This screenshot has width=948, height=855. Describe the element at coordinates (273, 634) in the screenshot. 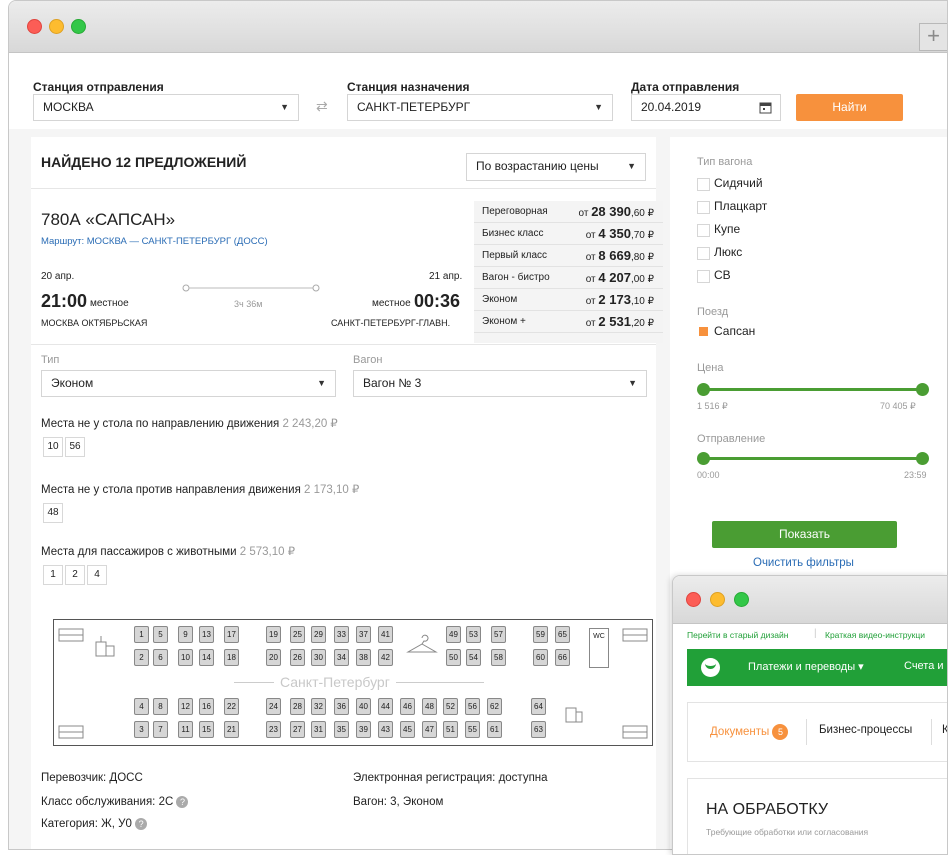

I see `seat-19: 19` at that location.